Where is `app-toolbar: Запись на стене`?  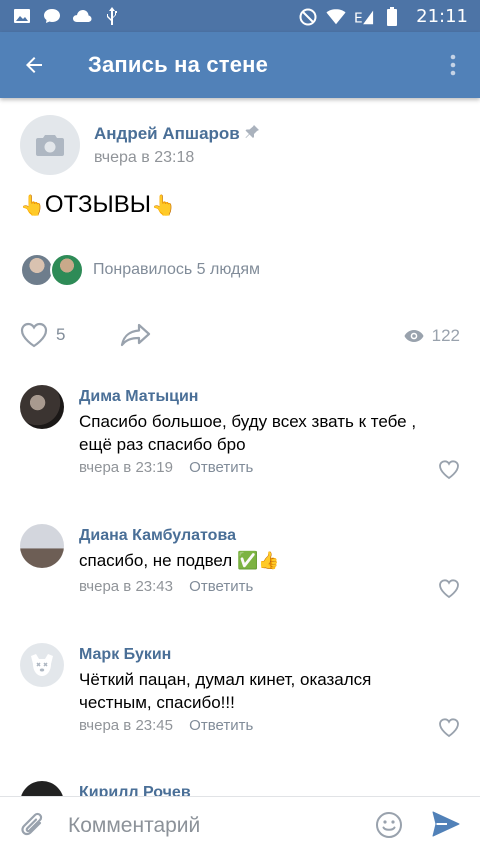 app-toolbar: Запись на стене is located at coordinates (240, 65).